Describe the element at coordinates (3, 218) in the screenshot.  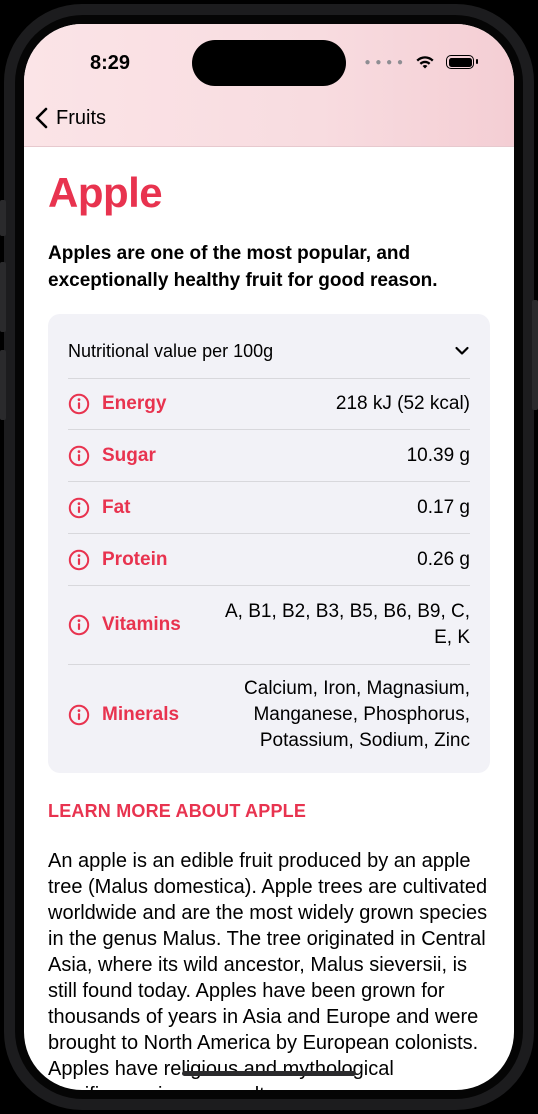
I see `silent-switch` at that location.